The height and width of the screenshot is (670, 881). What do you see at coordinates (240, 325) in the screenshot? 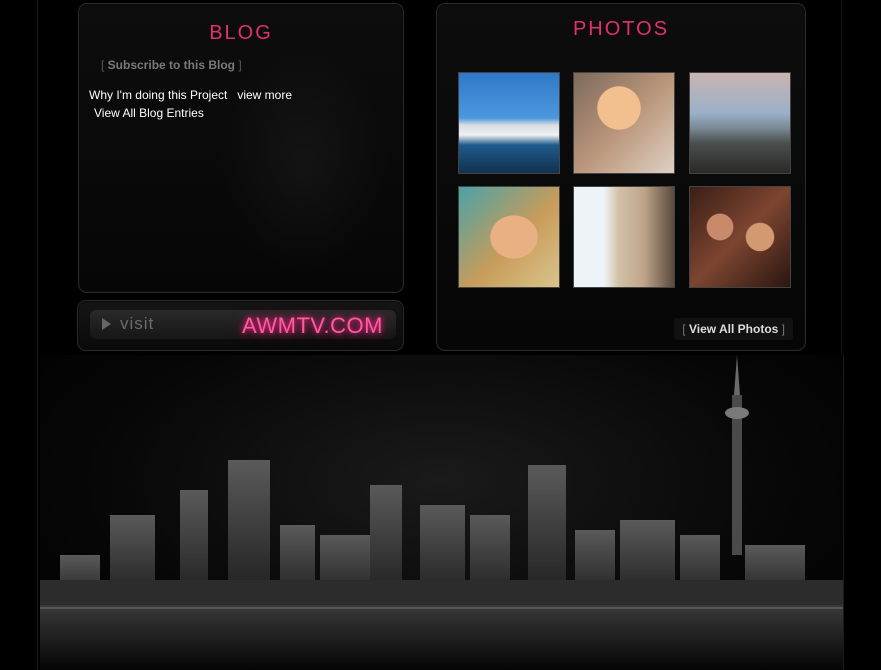
I see `visit-awmtv-banner: visit AWMTV.COM` at bounding box center [240, 325].